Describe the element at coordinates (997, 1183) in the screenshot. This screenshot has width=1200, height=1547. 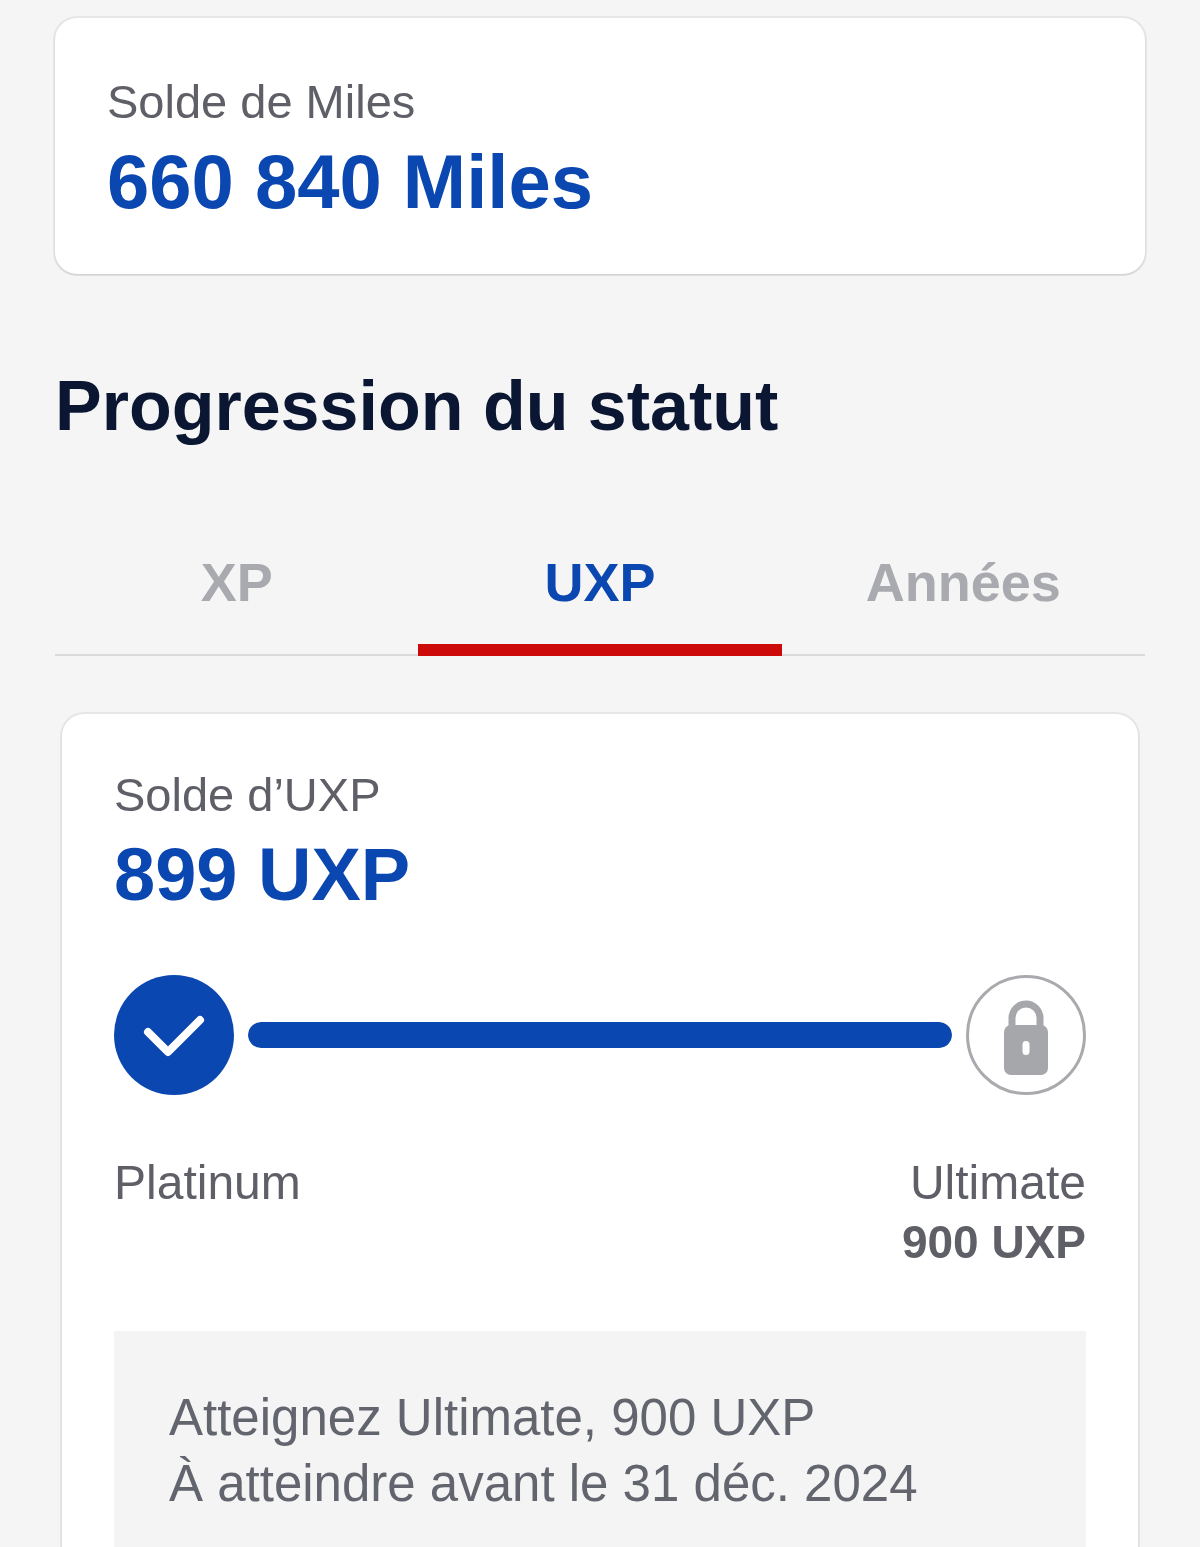
I see `milestone-label: Ultimate` at that location.